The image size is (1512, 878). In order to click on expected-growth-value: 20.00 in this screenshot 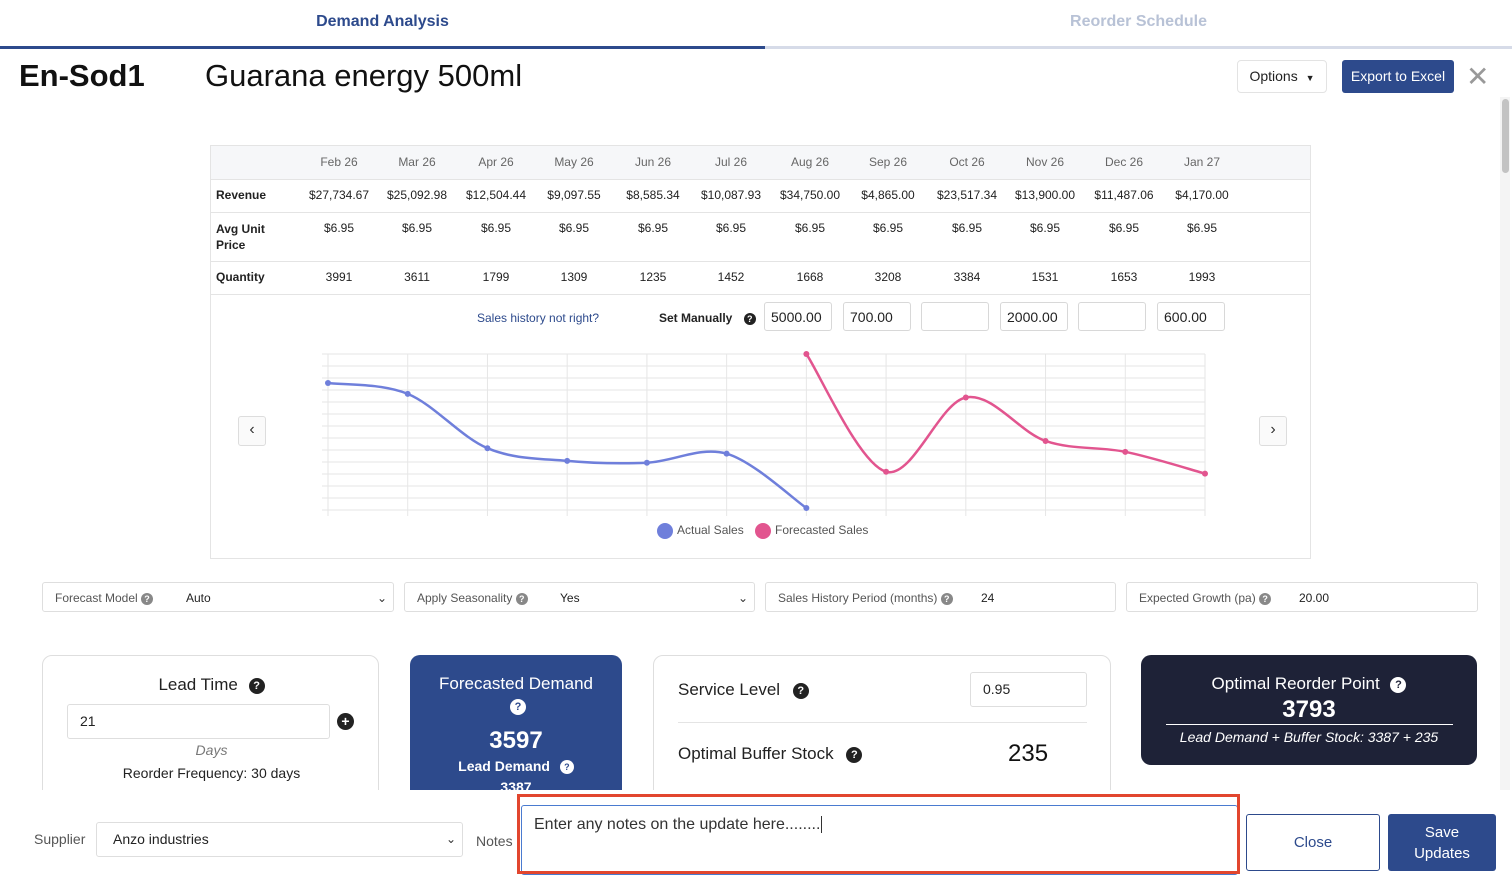, I will do `click(1314, 598)`.